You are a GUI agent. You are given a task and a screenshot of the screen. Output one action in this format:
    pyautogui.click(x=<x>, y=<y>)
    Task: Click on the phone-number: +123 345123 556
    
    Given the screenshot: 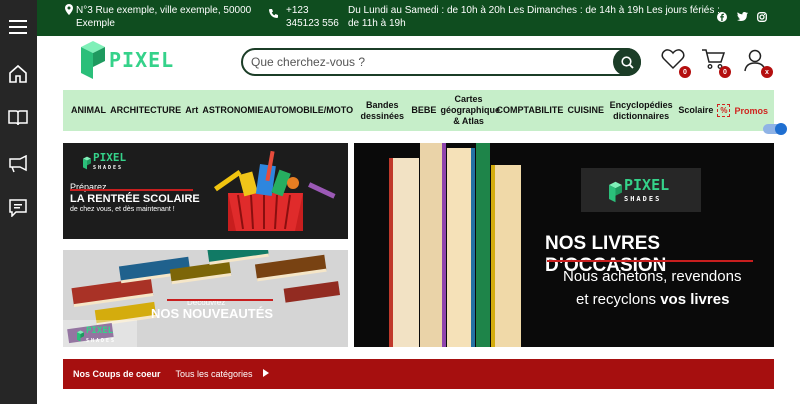 What is the action you would take?
    pyautogui.click(x=315, y=17)
    